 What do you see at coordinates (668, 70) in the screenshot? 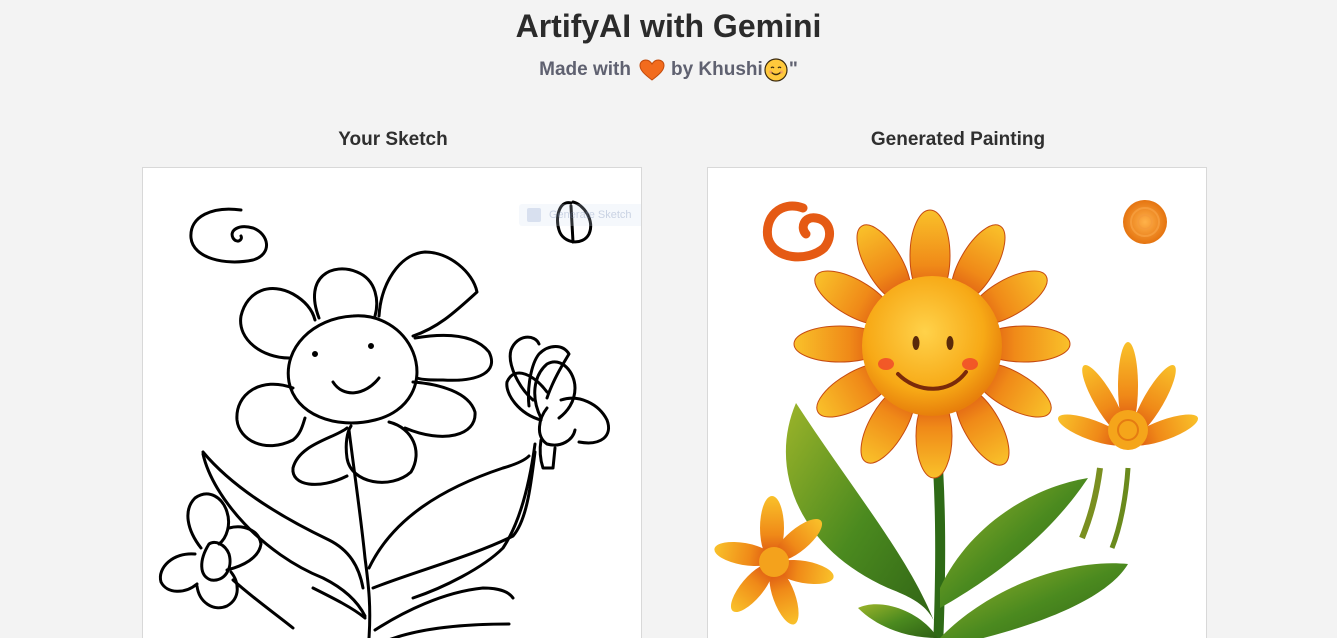
I see `subtitle: Made with by Khushi "` at bounding box center [668, 70].